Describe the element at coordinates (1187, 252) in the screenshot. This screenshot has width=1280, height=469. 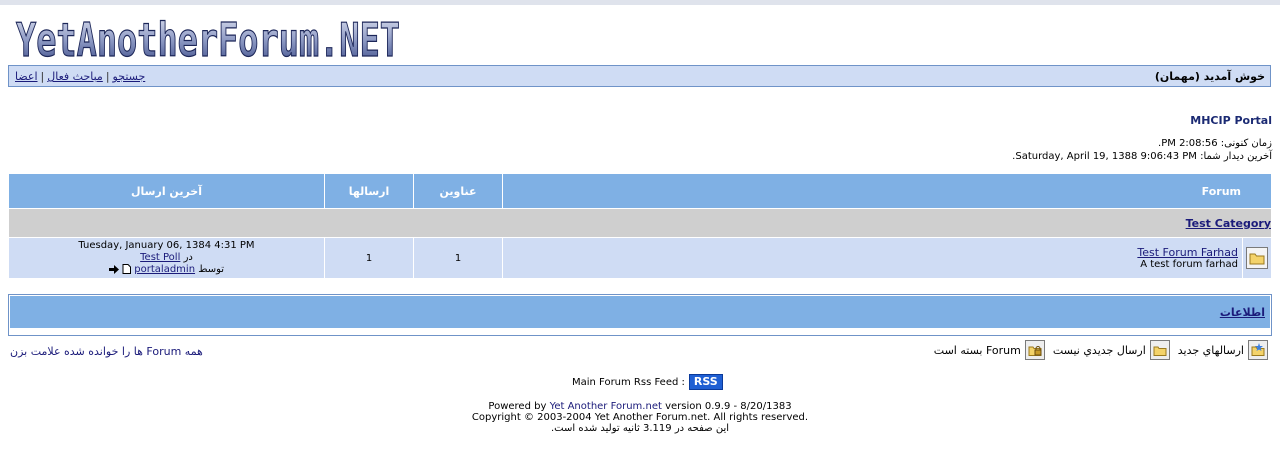
I see `forum-title-link: Test Forum Farhad` at that location.